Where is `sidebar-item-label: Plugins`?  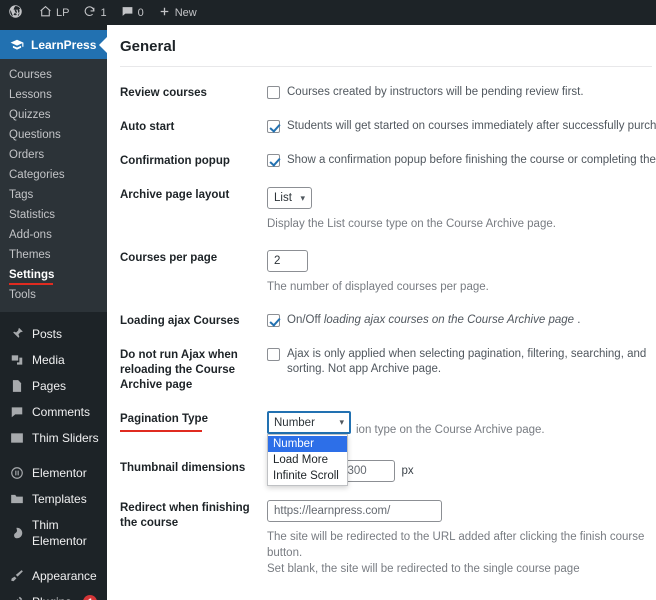
sidebar-item-label: Plugins is located at coordinates (51, 597).